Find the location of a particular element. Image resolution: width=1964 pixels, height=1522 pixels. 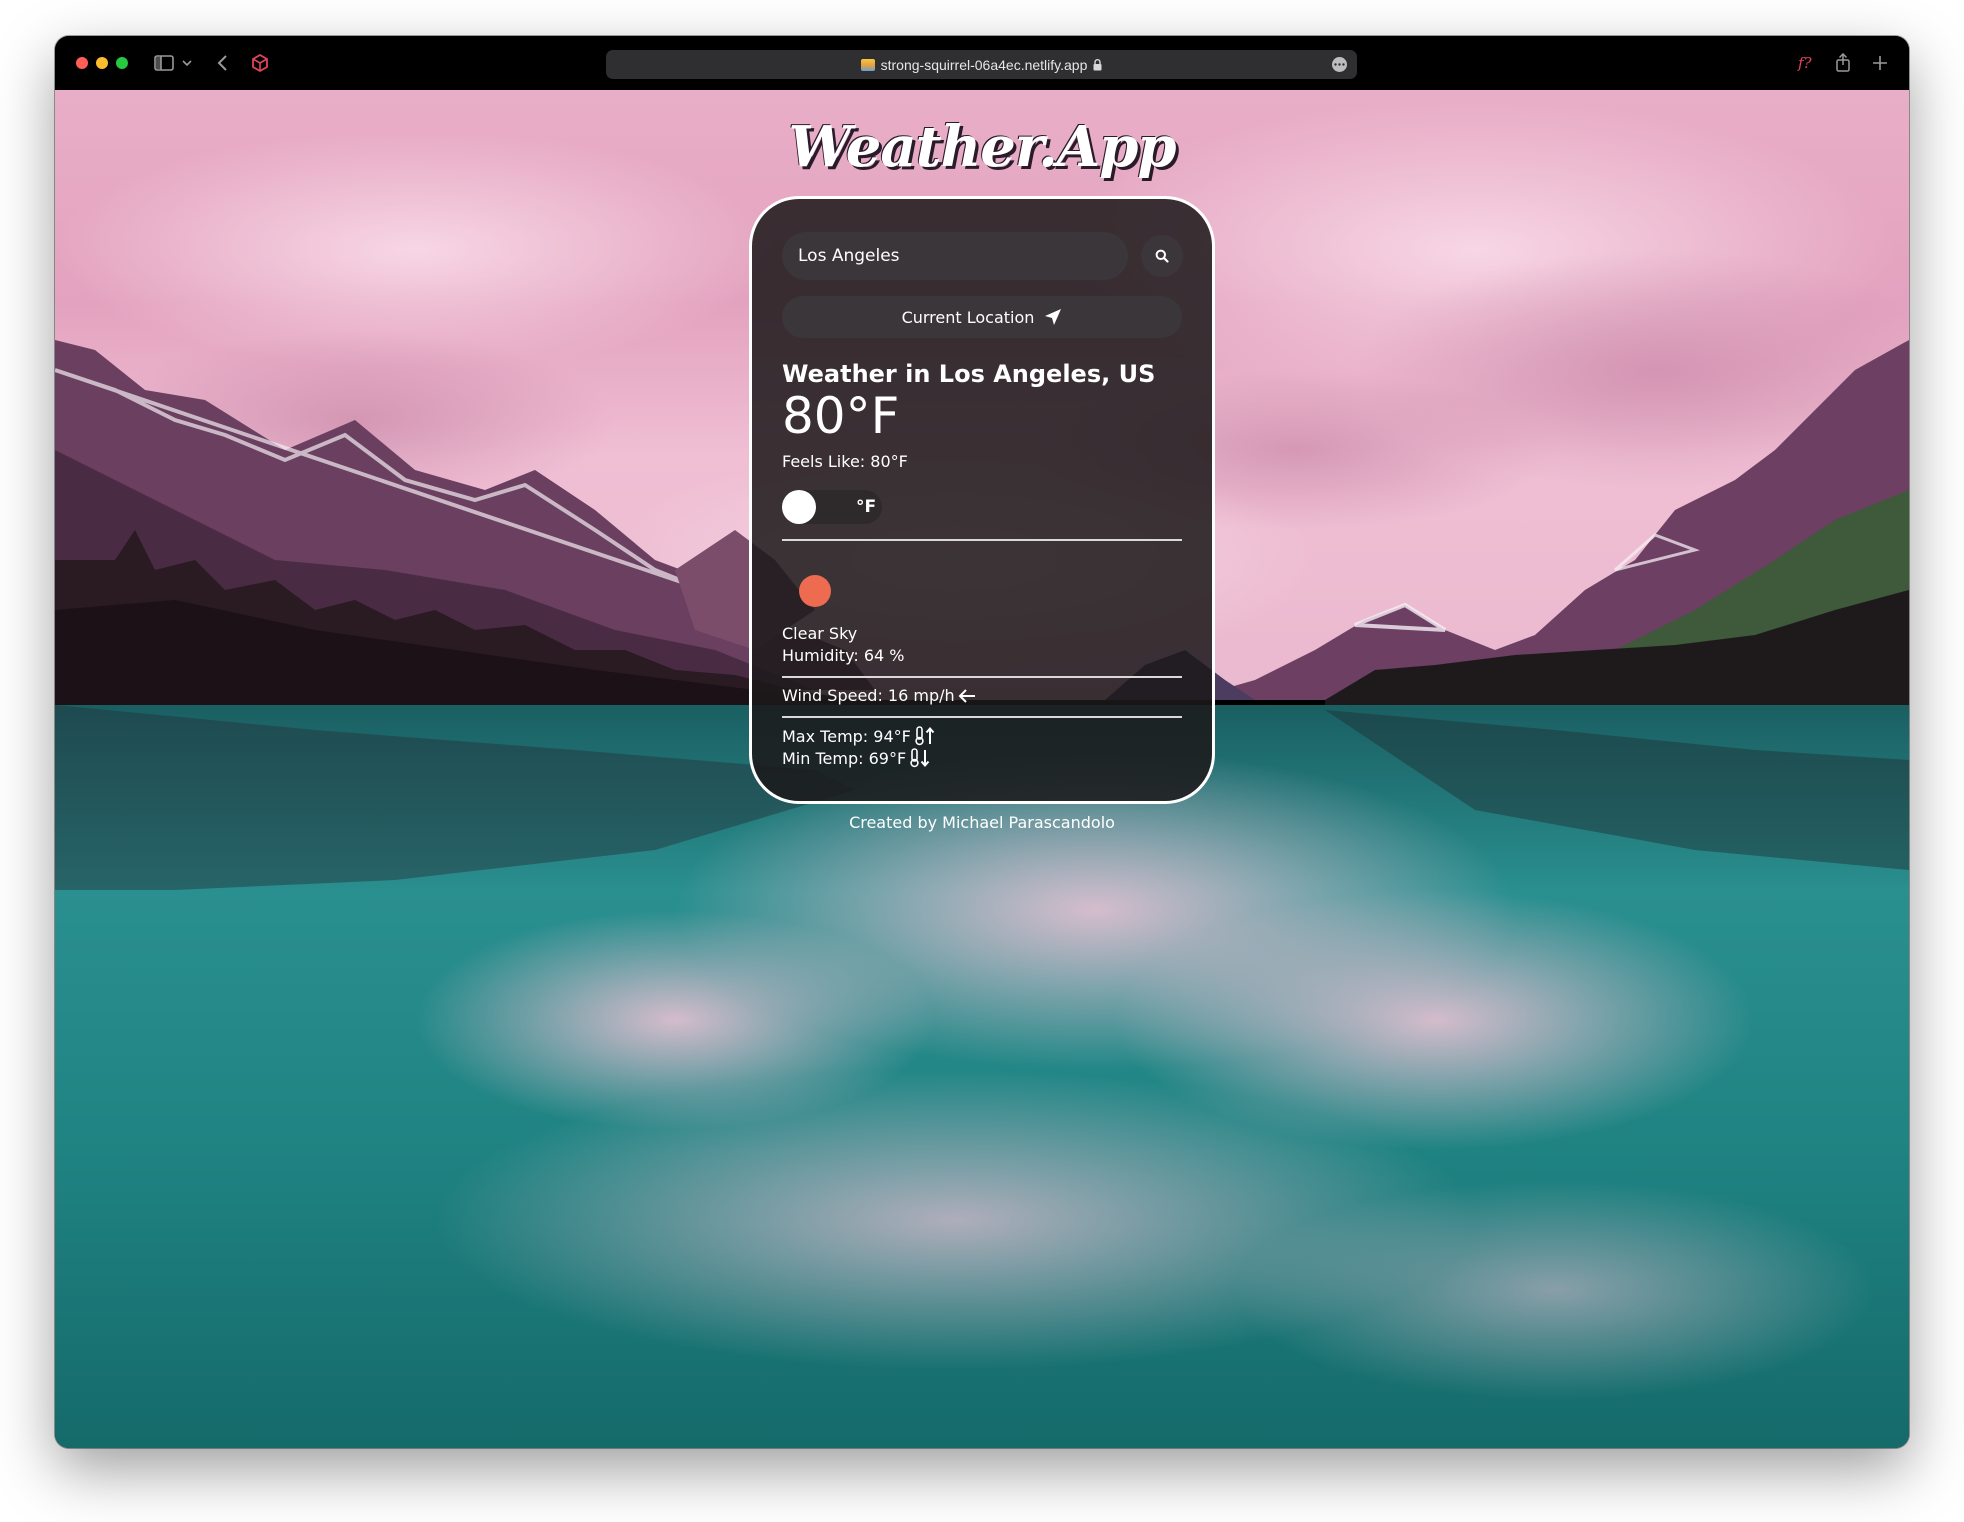

max-temp: Max Temp: 94°F is located at coordinates (859, 736).